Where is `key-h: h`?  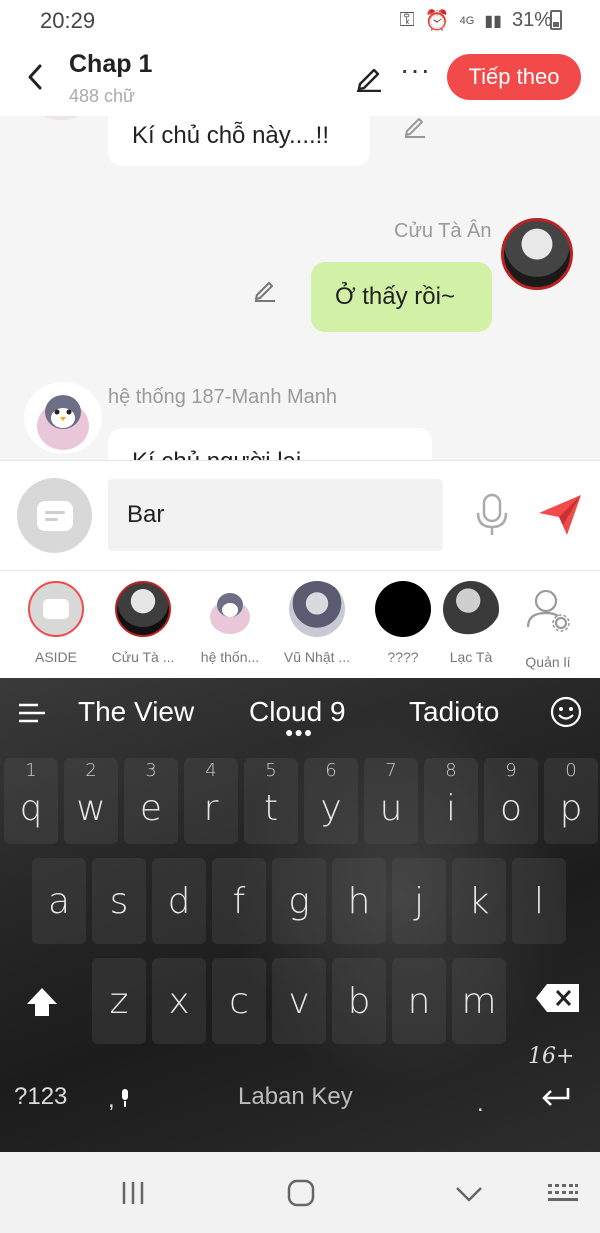 key-h: h is located at coordinates (359, 901).